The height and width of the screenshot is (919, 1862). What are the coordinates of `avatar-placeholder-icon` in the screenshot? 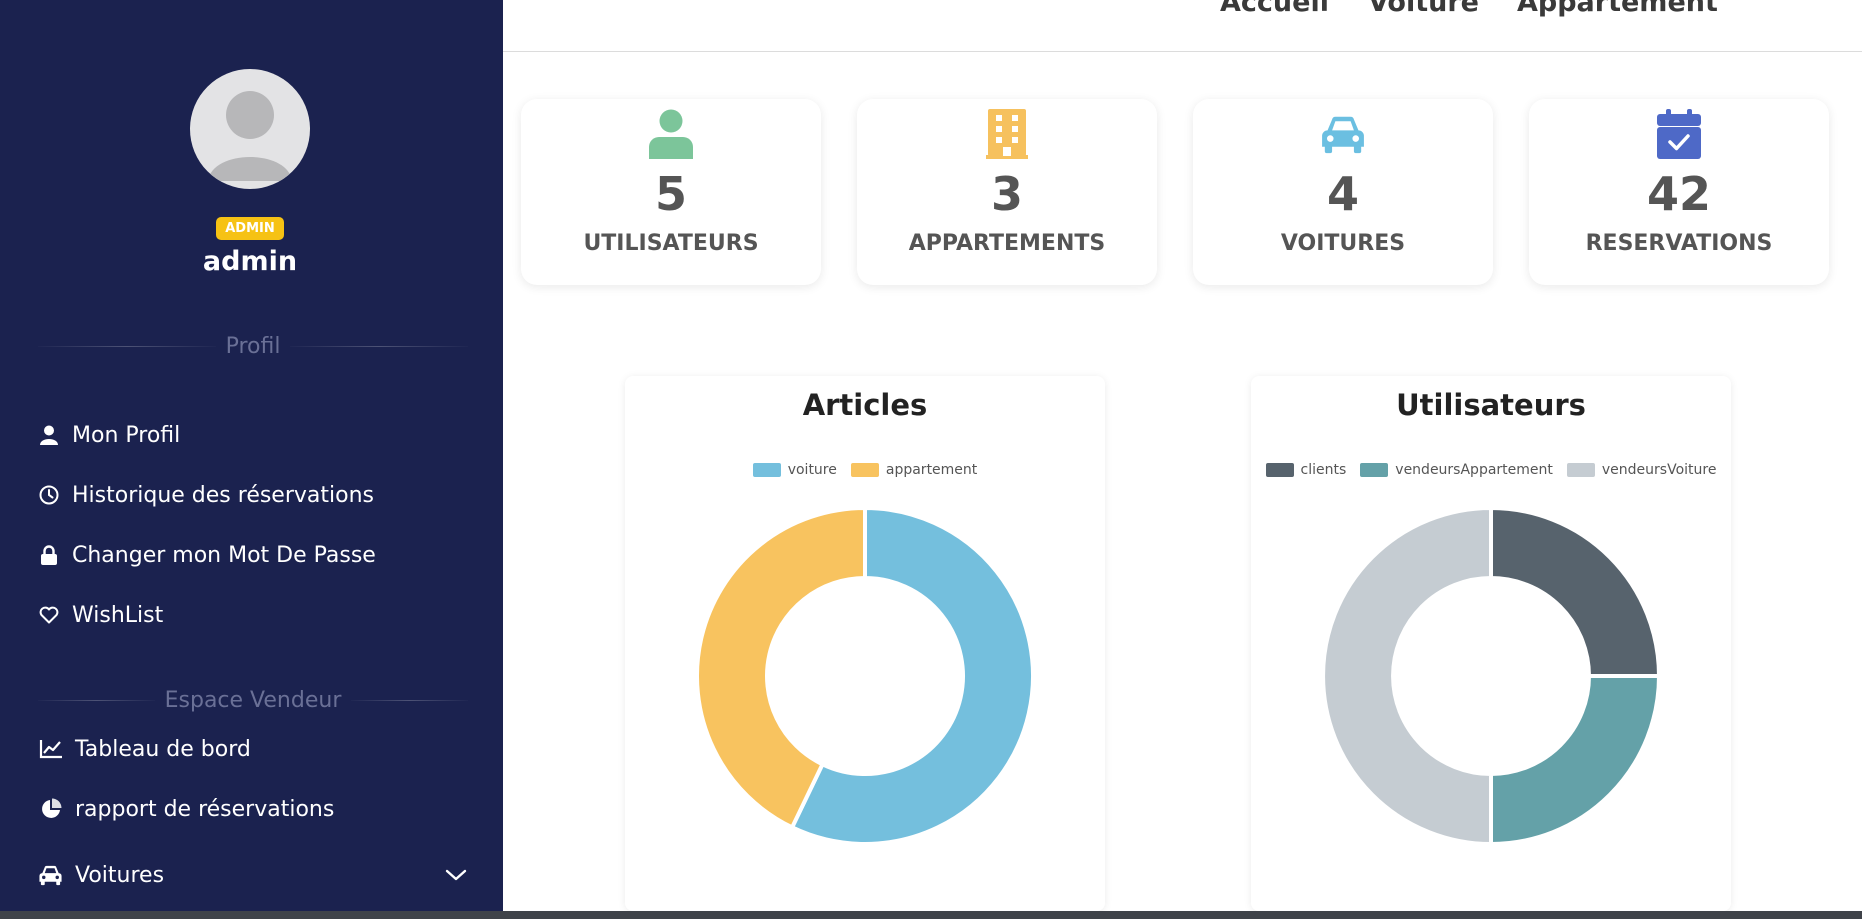 It's located at (250, 136).